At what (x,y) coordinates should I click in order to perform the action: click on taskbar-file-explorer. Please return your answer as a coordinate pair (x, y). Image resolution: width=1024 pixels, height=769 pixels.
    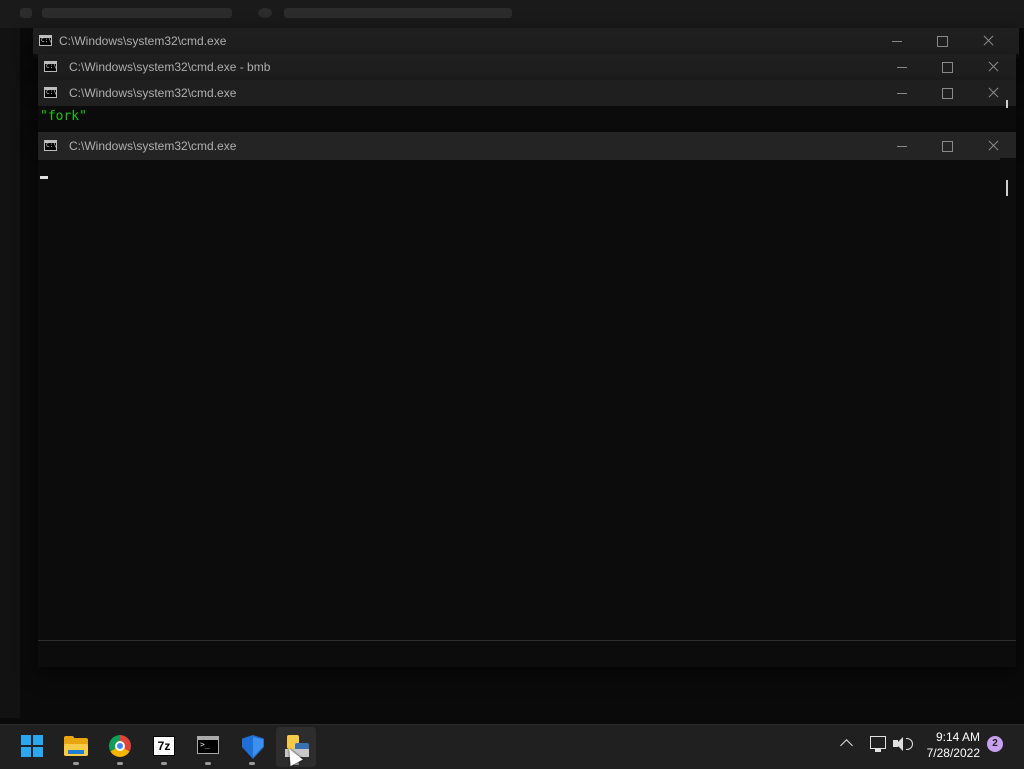
    Looking at the image, I should click on (76, 747).